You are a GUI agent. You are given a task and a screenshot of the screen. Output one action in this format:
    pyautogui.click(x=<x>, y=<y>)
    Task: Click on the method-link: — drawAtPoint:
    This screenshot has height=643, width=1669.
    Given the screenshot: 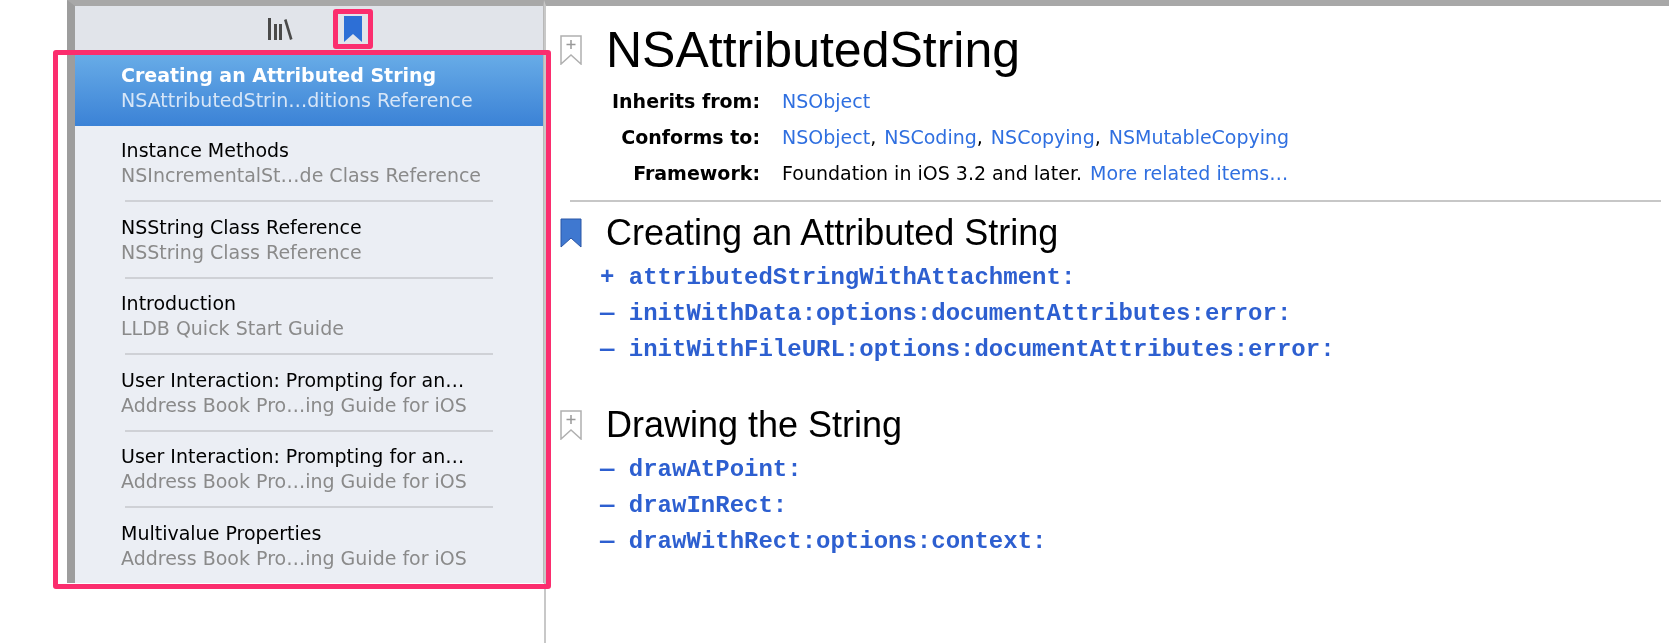 What is the action you would take?
    pyautogui.click(x=1134, y=470)
    